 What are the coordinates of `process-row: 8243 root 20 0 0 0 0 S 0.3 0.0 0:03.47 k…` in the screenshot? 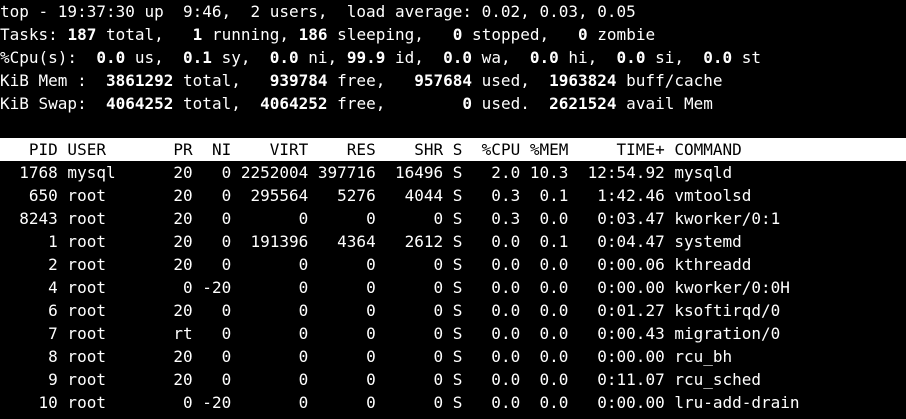 It's located at (453, 218).